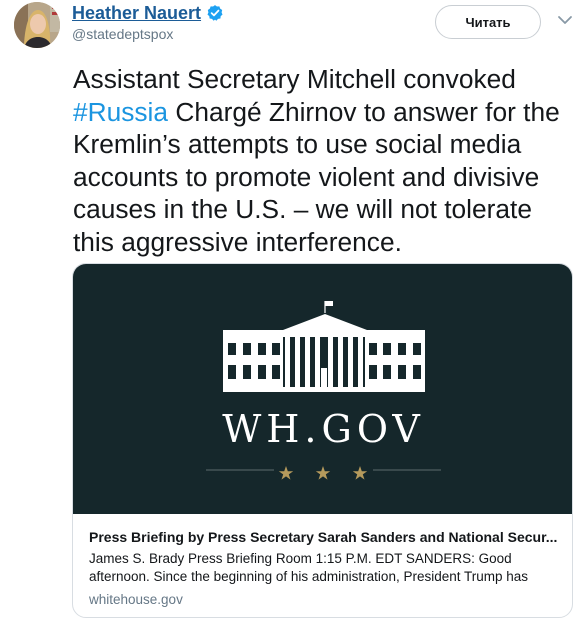  Describe the element at coordinates (136, 599) in the screenshot. I see `card-domain: whitehouse.gov` at that location.